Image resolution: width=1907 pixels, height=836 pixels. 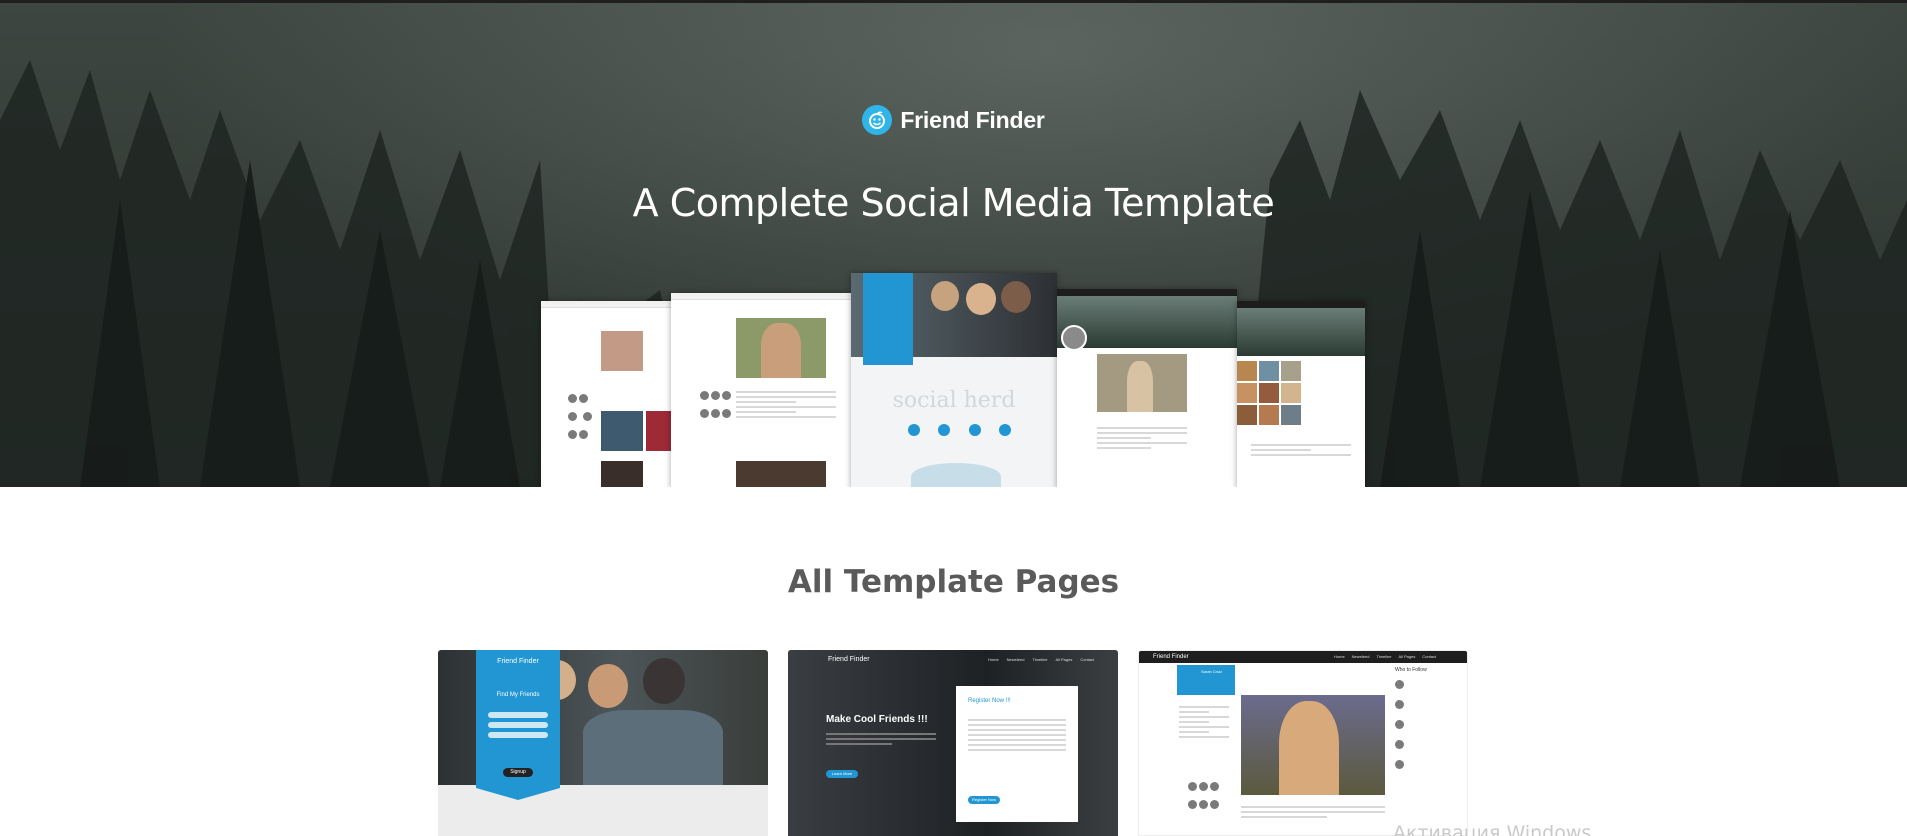 I want to click on card2-nav-newsfeed: Newsfeed, so click(x=1016, y=659).